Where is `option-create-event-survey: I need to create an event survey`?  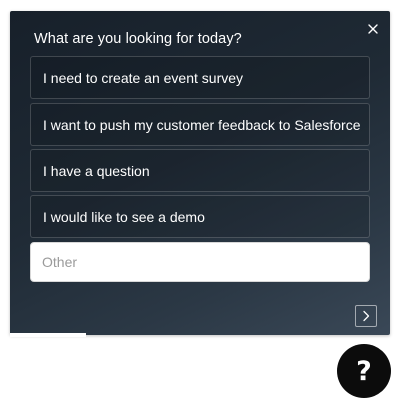
option-create-event-survey: I need to create an event survey is located at coordinates (200, 77).